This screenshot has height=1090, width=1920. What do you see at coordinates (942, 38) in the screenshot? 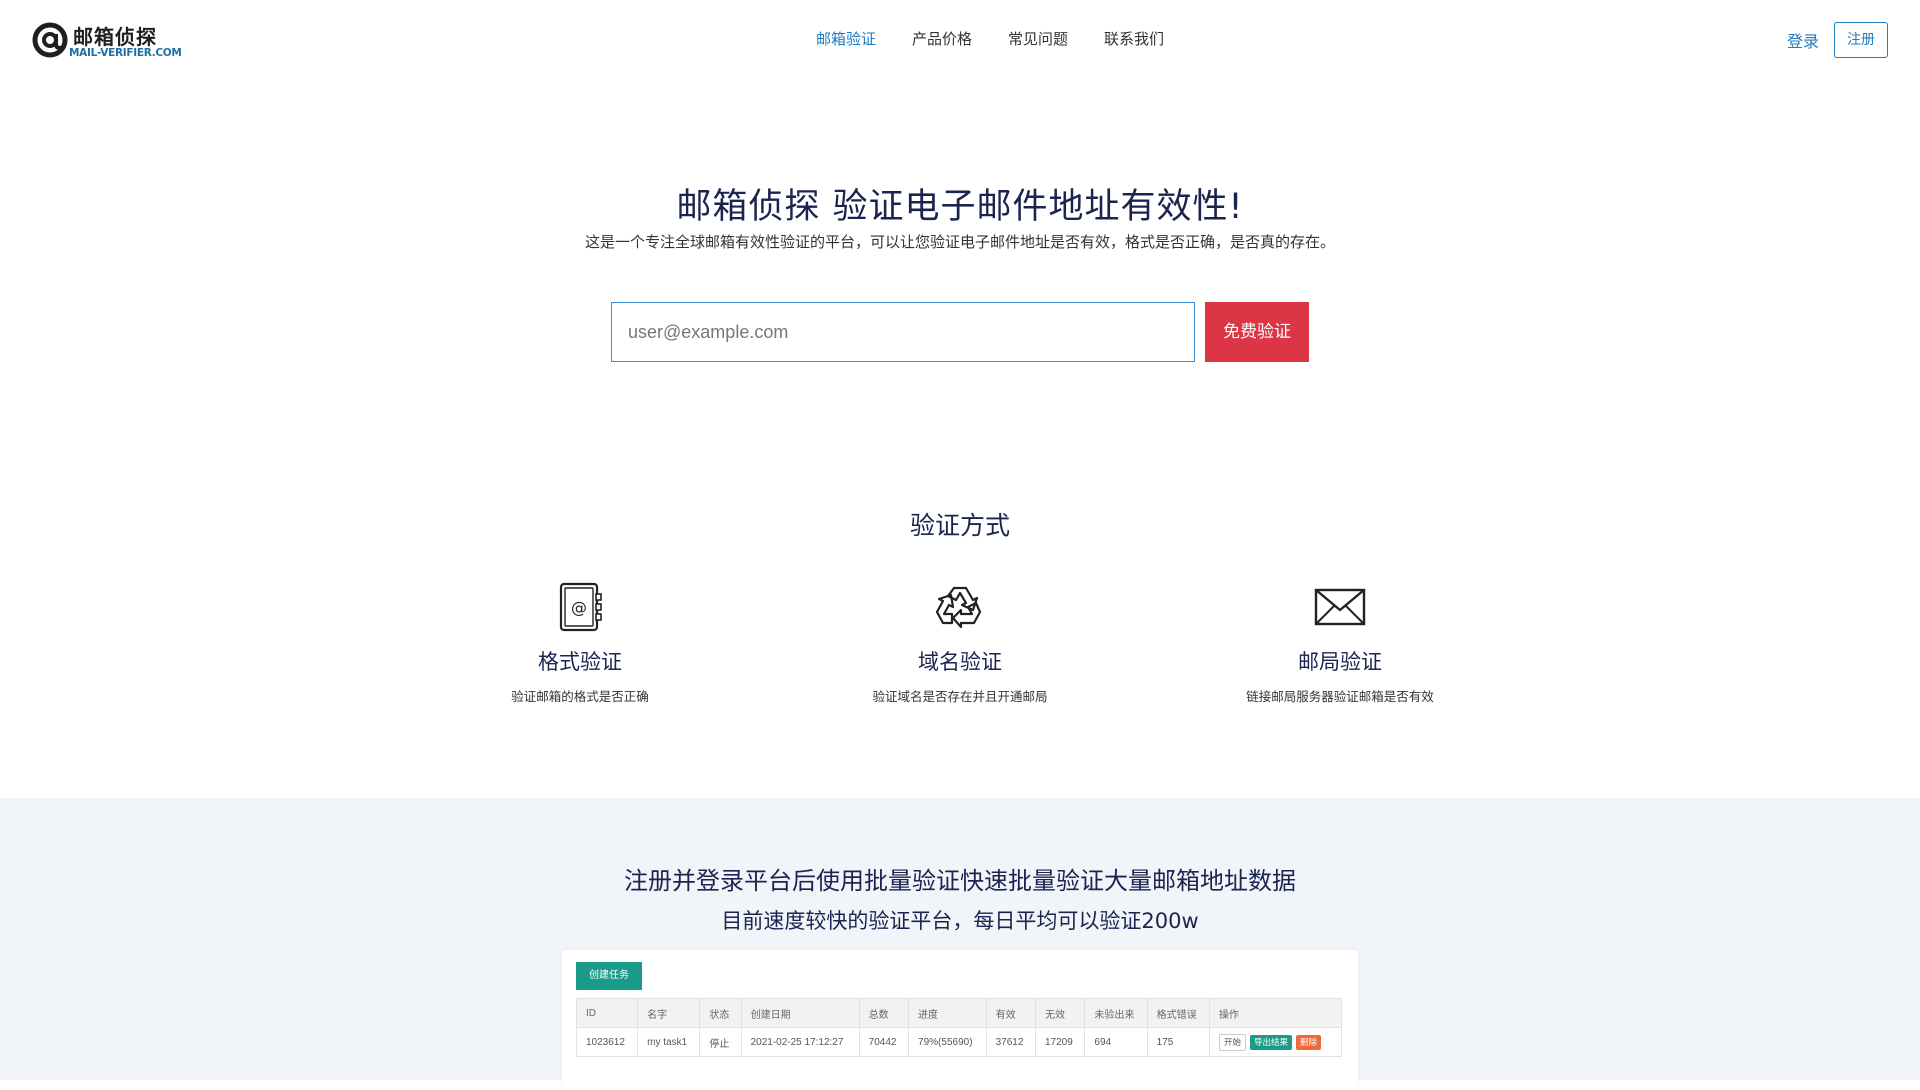
I see `nav-pricing: 产品价格` at bounding box center [942, 38].